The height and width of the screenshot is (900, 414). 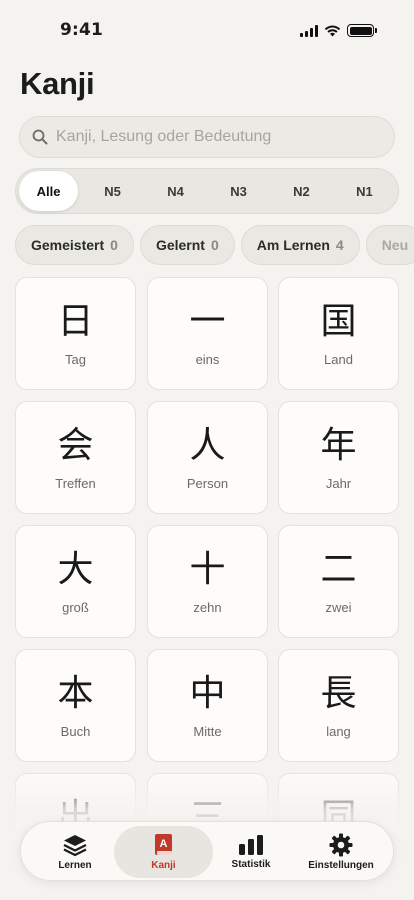 What do you see at coordinates (339, 245) in the screenshot?
I see `filter-count: 4` at bounding box center [339, 245].